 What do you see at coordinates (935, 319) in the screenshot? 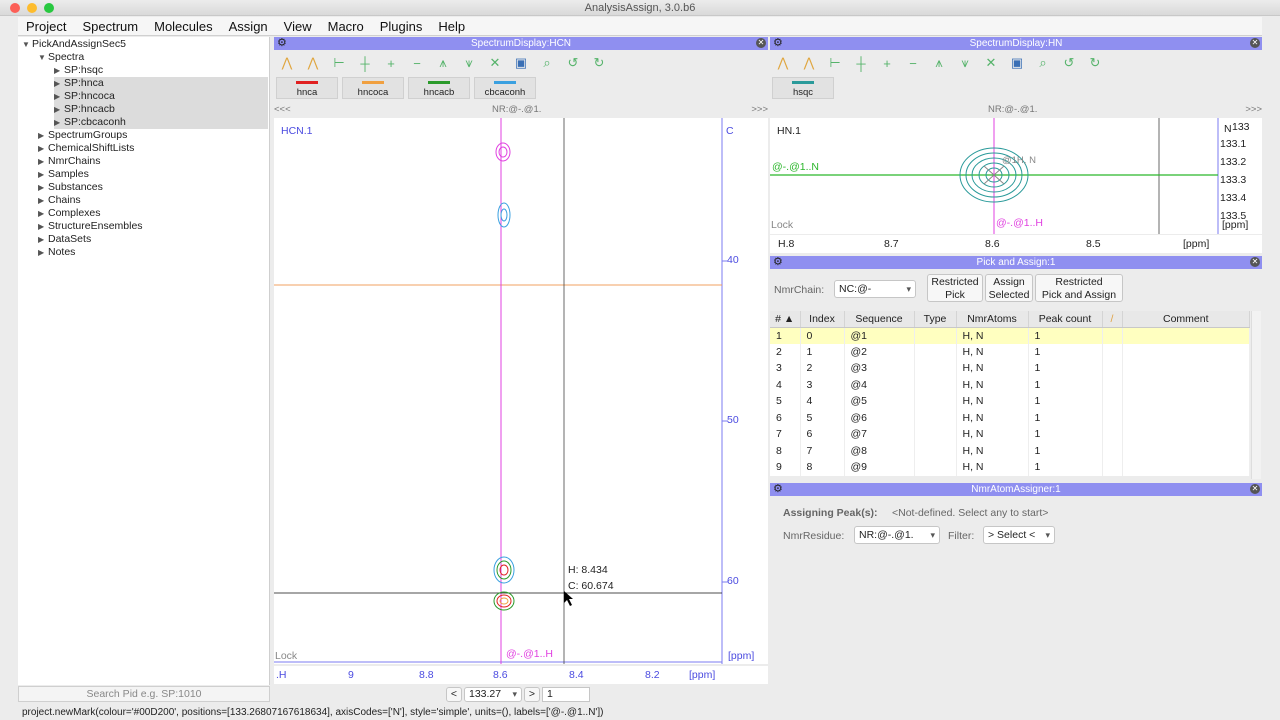
I see `column-header: Type` at bounding box center [935, 319].